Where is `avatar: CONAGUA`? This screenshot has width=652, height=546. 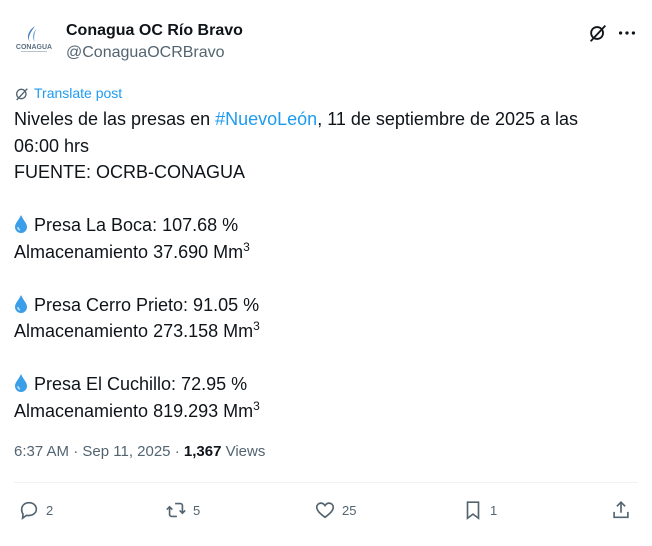 avatar: CONAGUA is located at coordinates (34, 40).